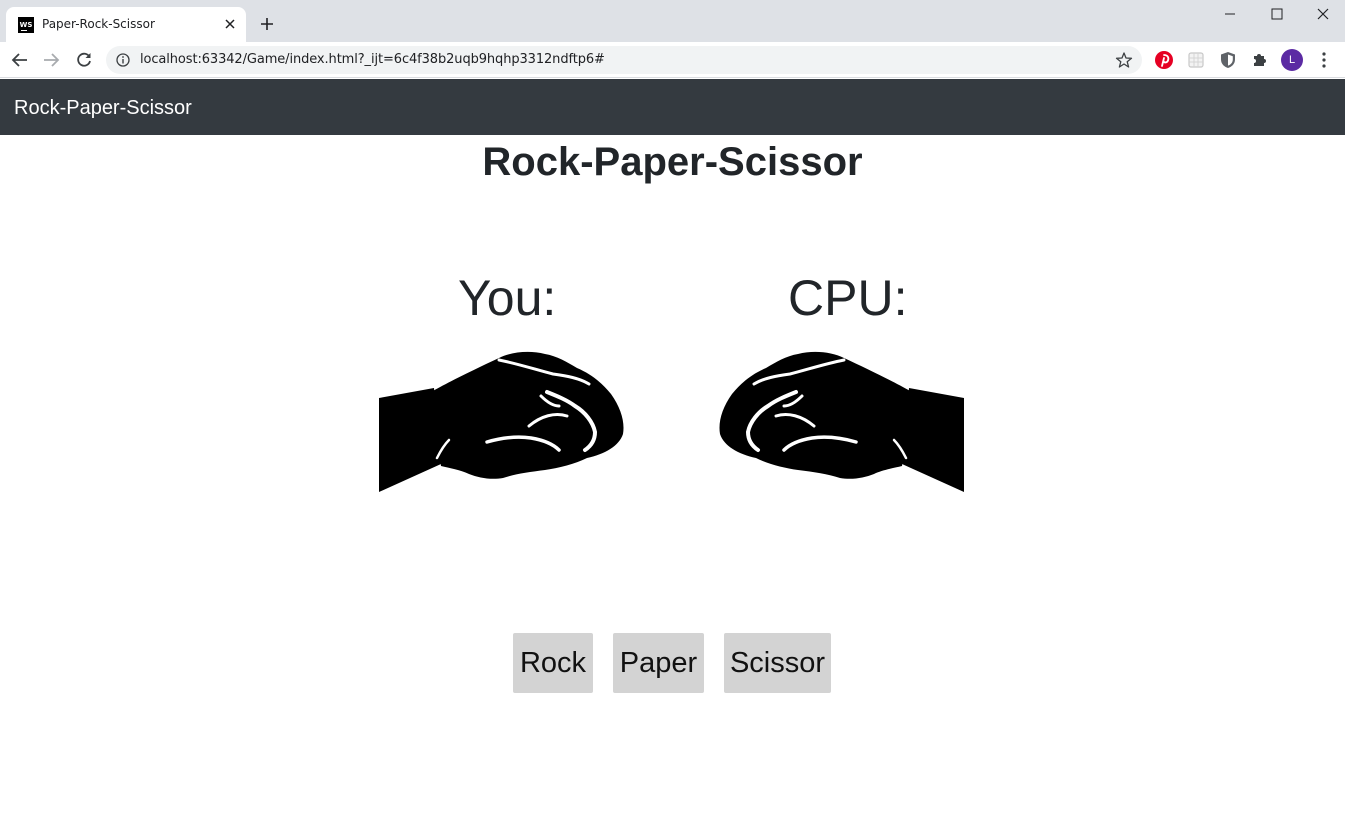 The width and height of the screenshot is (1345, 820). Describe the element at coordinates (672, 107) in the screenshot. I see `navbar: Rock-Paper-Scissor` at that location.